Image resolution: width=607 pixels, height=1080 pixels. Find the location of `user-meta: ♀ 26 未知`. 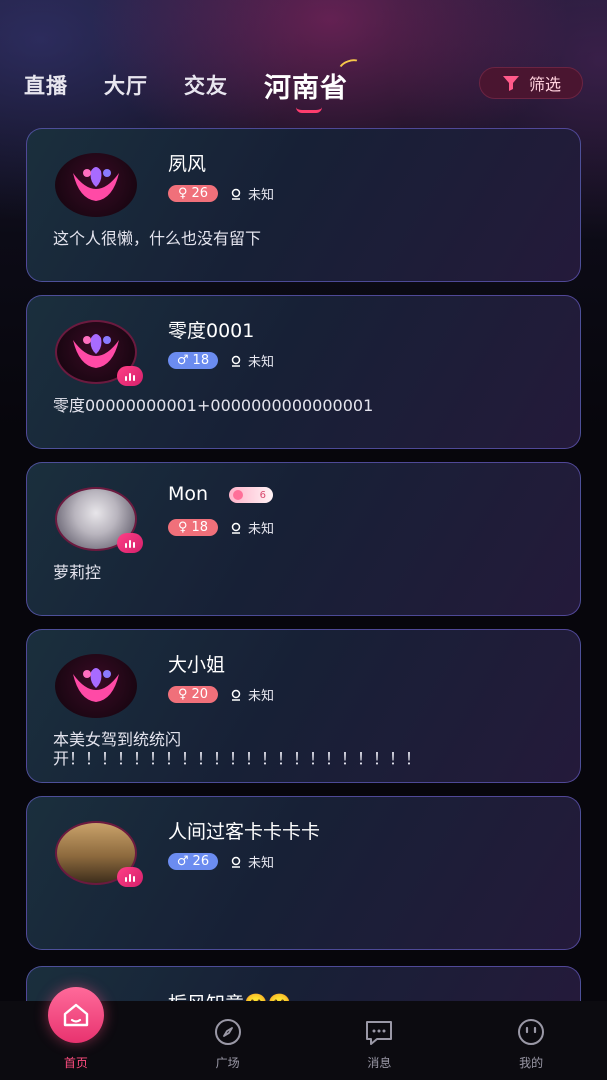

user-meta: ♀ 26 未知 is located at coordinates (221, 193).